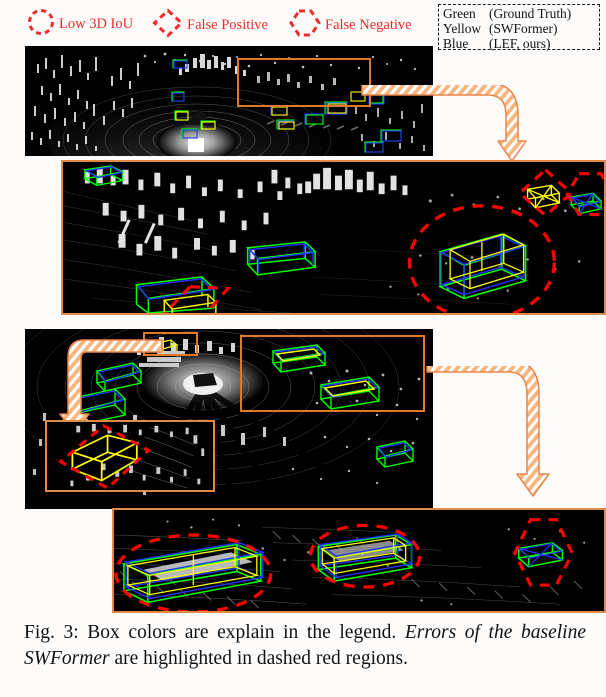  I want to click on color-legend-row-blue: Blue (LEF, ours), so click(519, 43).